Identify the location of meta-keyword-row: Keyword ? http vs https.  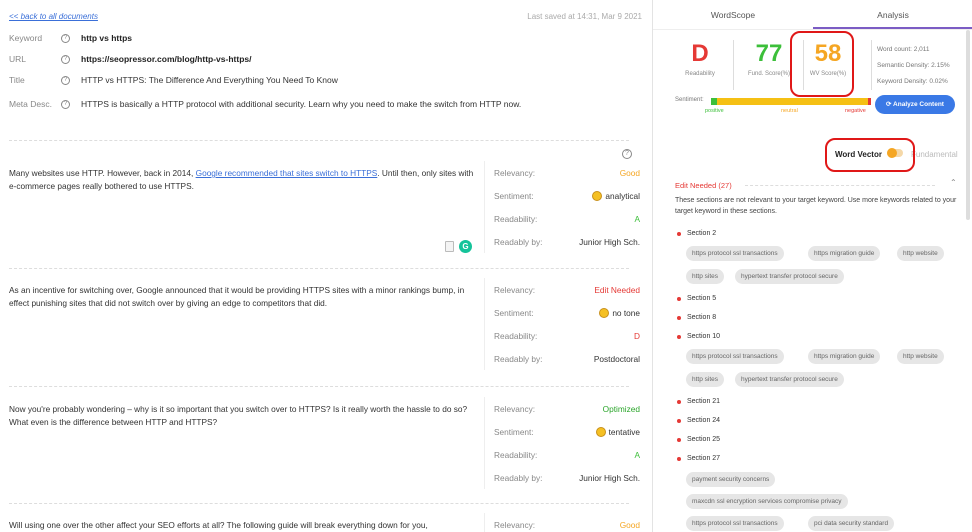
(70, 38).